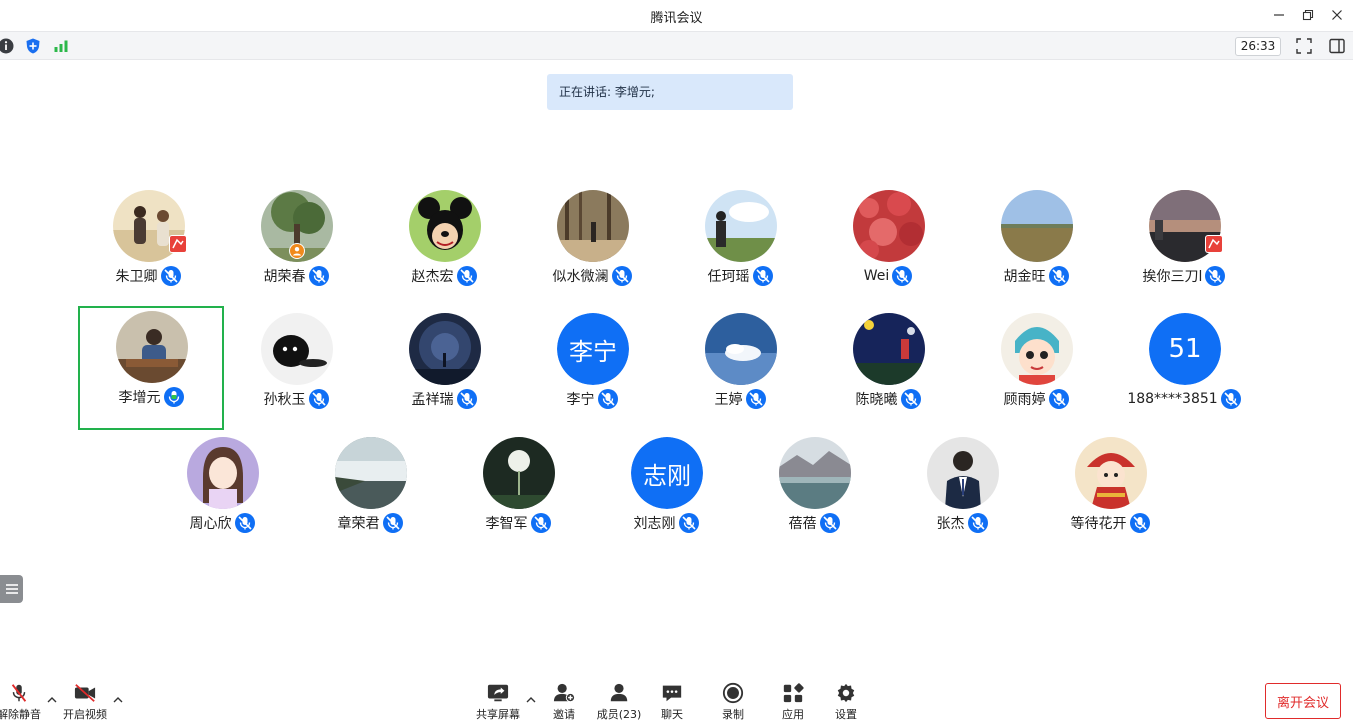  What do you see at coordinates (52, 700) in the screenshot?
I see `audio-options-chevron-icon` at bounding box center [52, 700].